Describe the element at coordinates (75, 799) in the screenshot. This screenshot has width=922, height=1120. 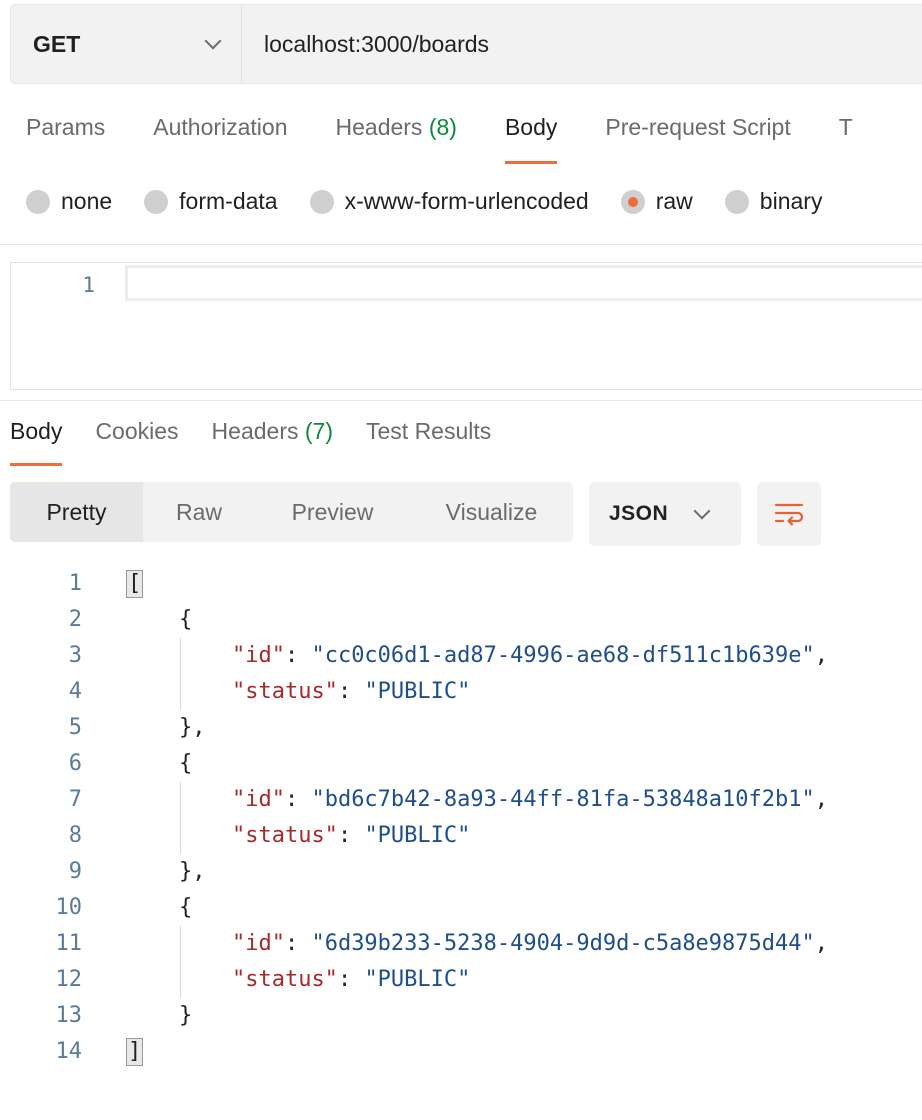
I see `line-number: 7` at that location.